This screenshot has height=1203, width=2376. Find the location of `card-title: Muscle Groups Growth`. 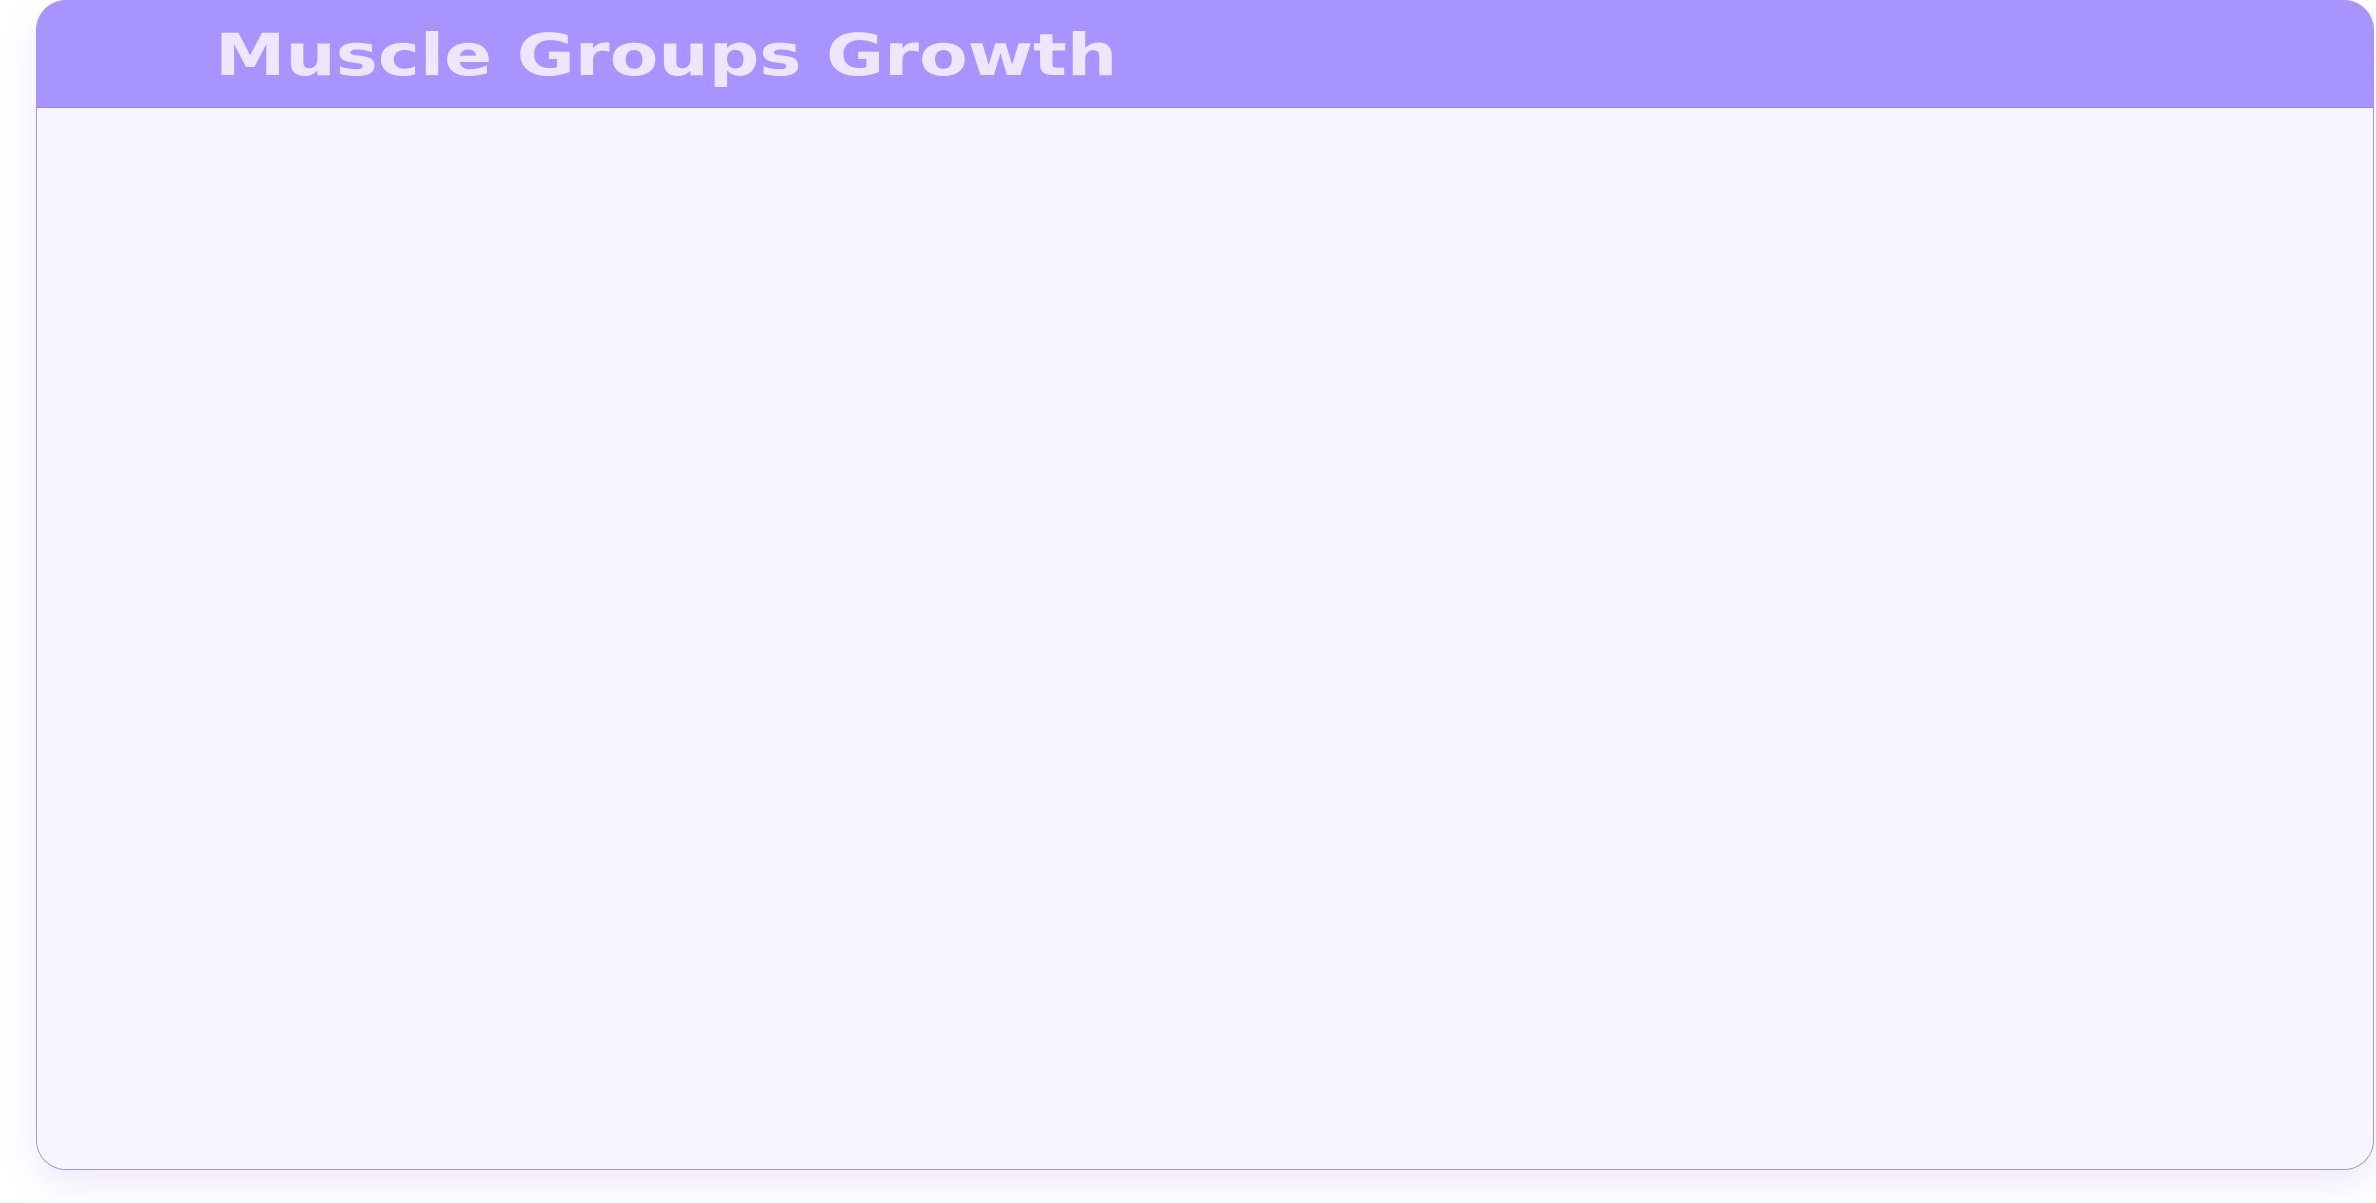

card-title: Muscle Groups Growth is located at coordinates (666, 55).